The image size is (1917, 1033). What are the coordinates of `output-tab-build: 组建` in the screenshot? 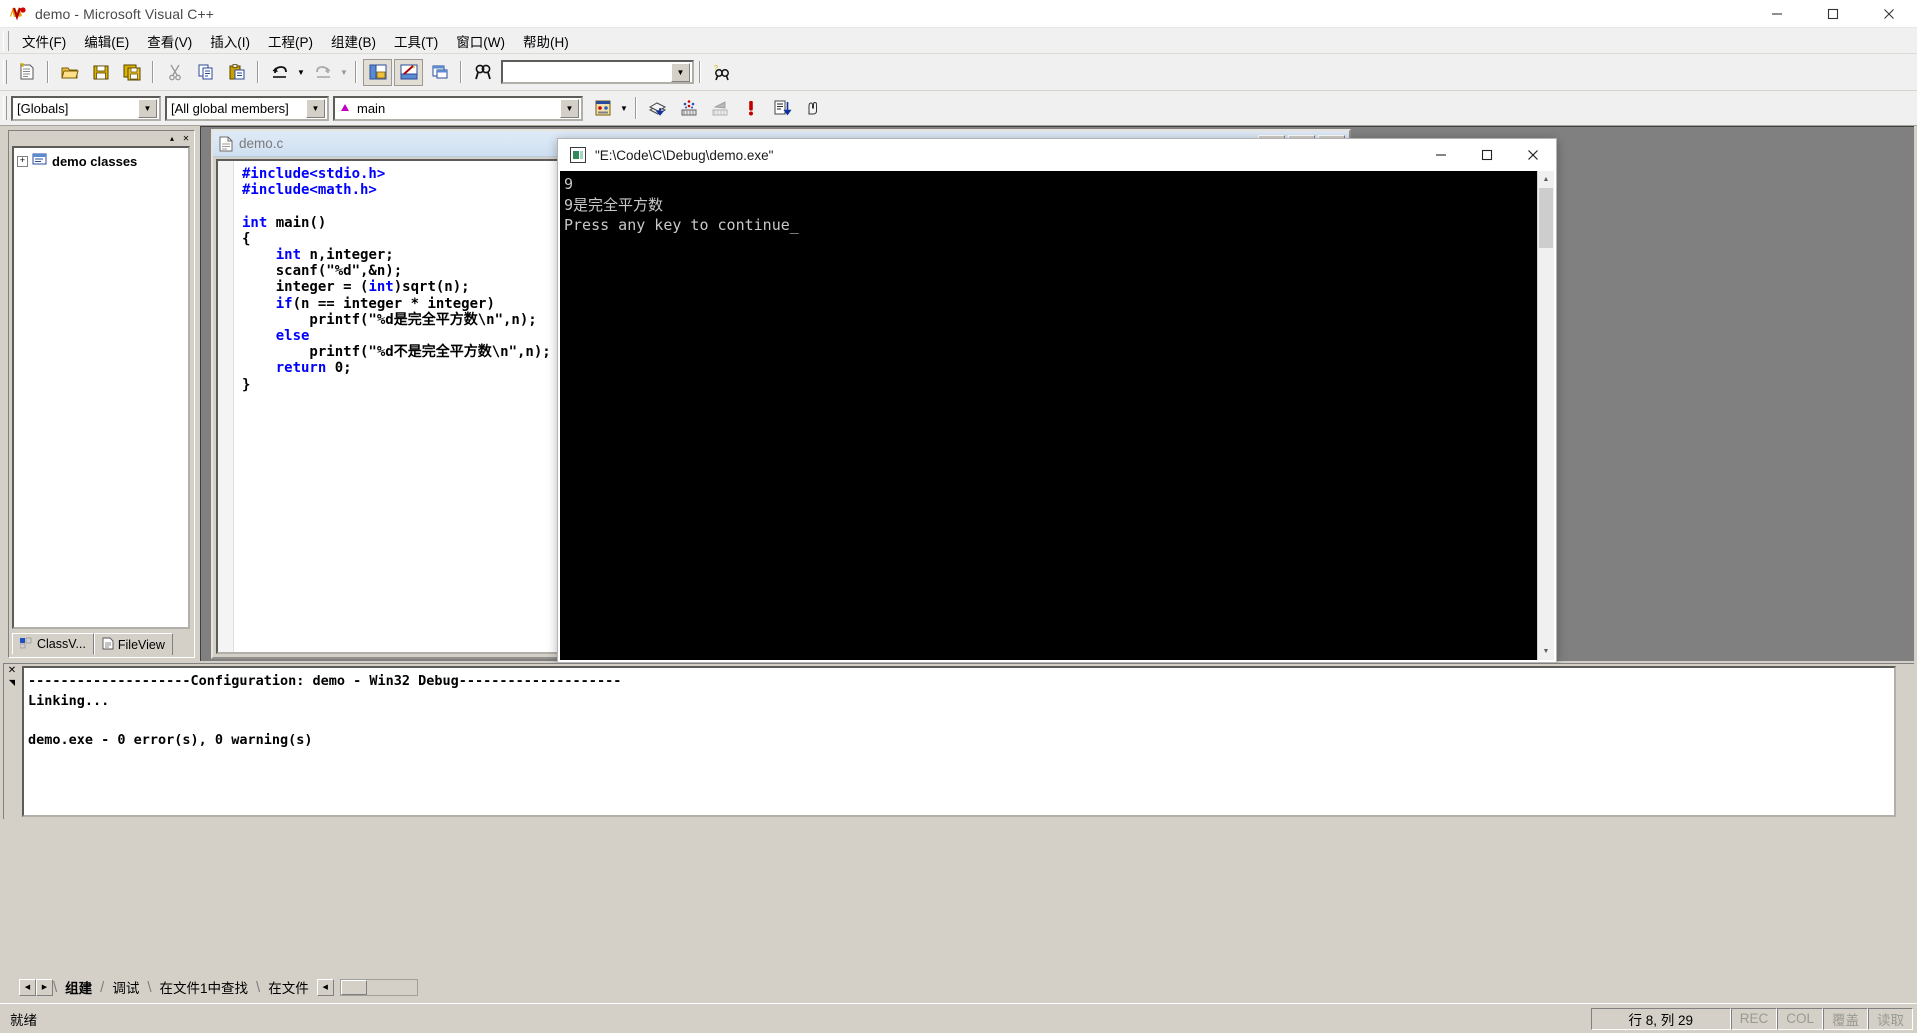 It's located at (78, 987).